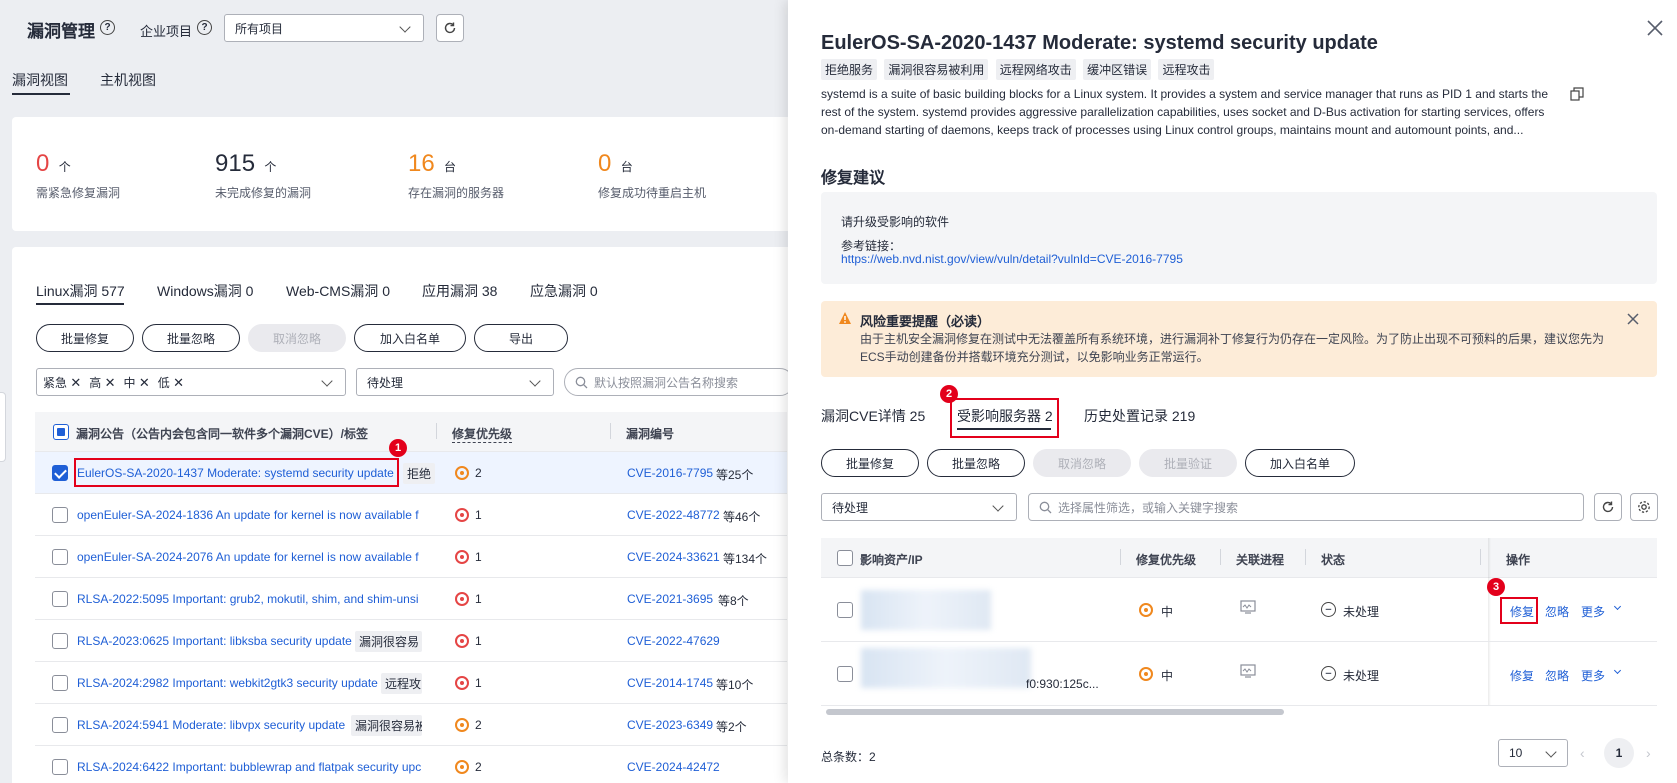 This screenshot has height=783, width=1677. What do you see at coordinates (673, 515) in the screenshot?
I see `cve-link: CVE-2022-48772` at bounding box center [673, 515].